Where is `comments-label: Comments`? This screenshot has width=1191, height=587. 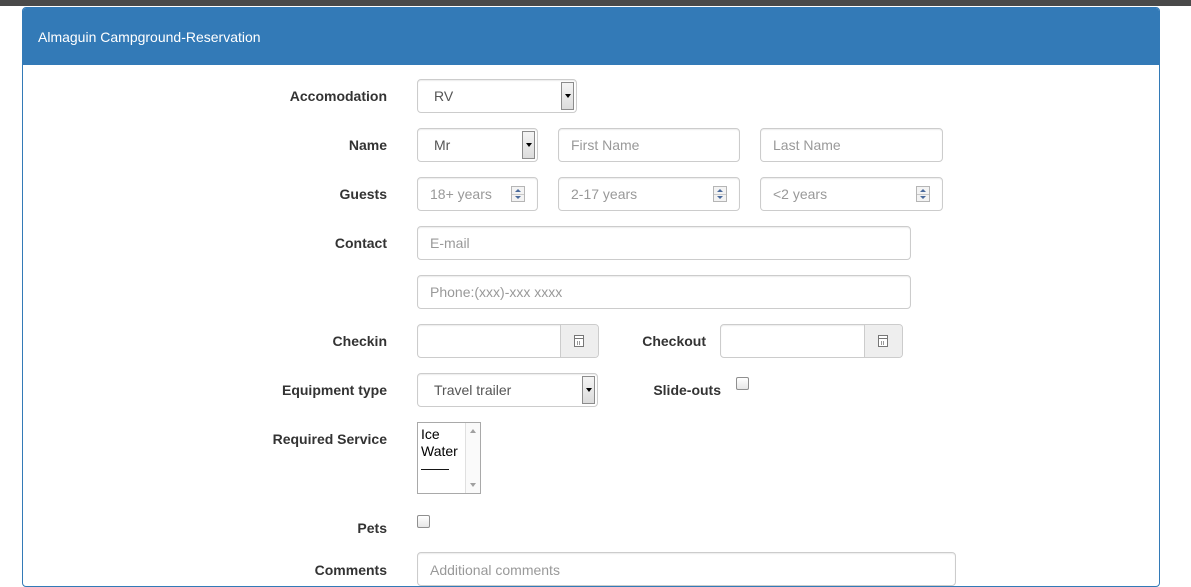
comments-label: Comments is located at coordinates (350, 570).